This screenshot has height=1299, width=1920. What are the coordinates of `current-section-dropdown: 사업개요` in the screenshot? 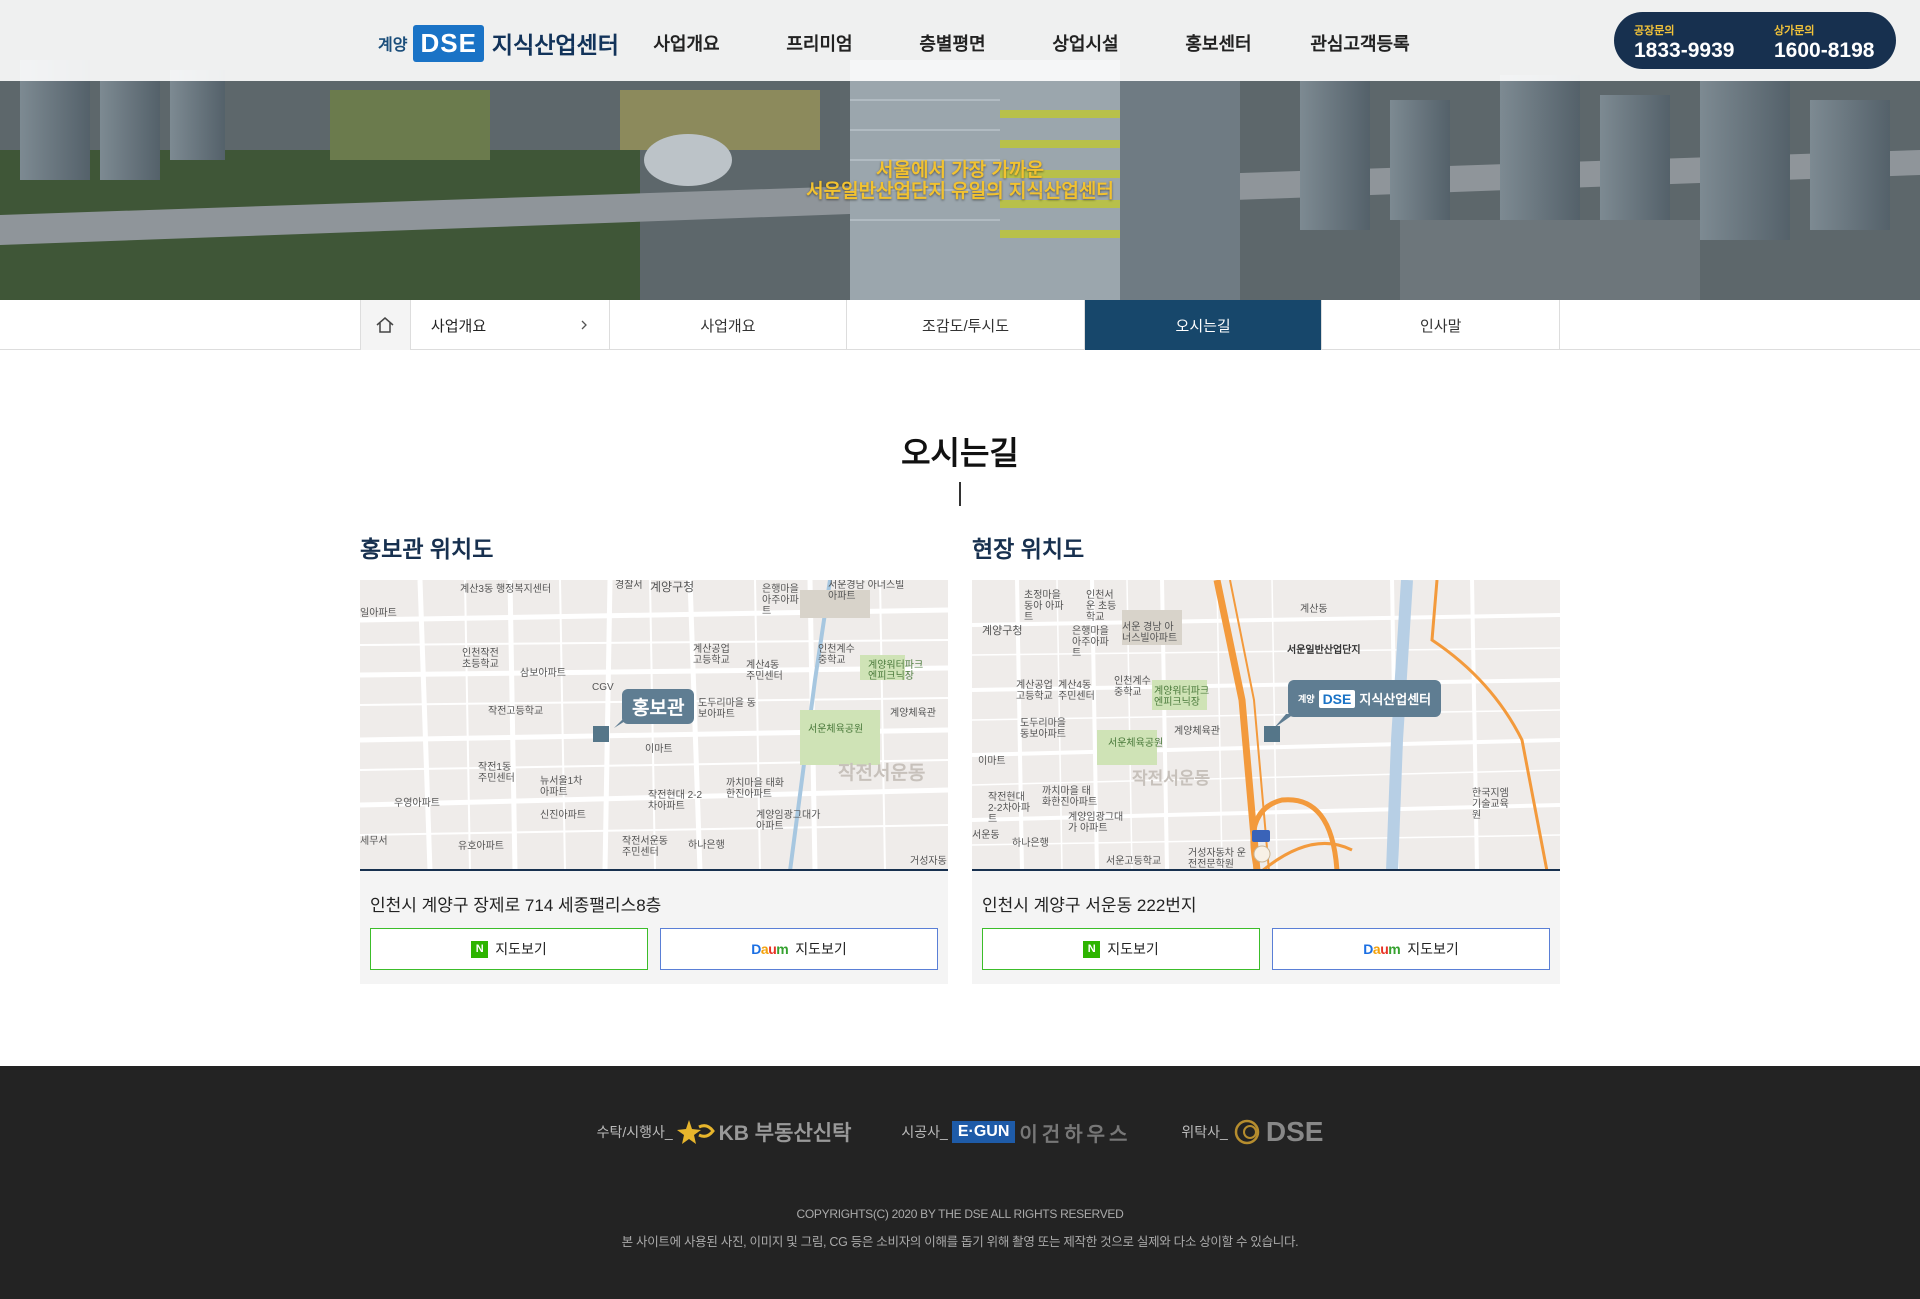 It's located at (510, 325).